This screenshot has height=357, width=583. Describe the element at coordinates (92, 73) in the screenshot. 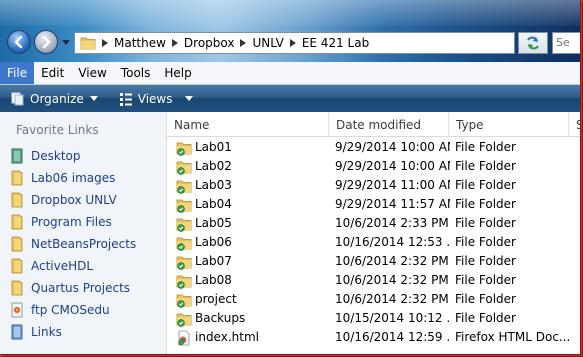

I see `menu-view: View` at that location.